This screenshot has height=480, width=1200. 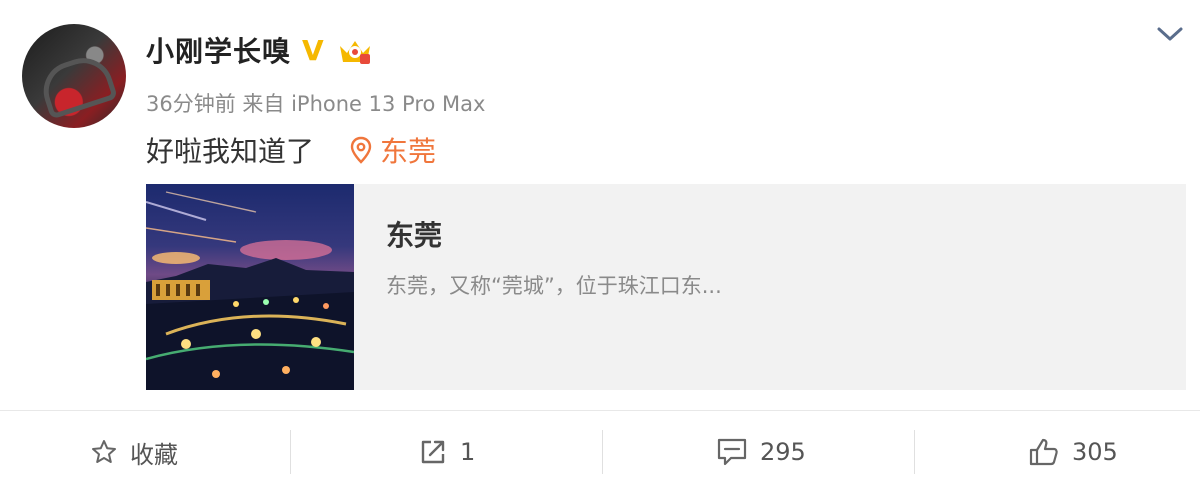 What do you see at coordinates (104, 451) in the screenshot?
I see `star-icon` at bounding box center [104, 451].